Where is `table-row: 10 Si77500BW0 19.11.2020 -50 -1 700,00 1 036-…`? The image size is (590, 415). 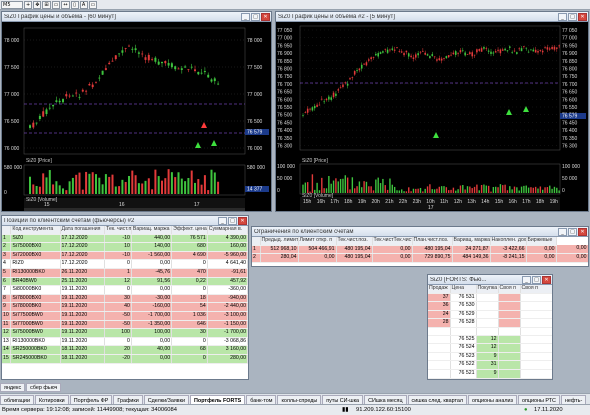 table-row: 10 Si77500BW0 19.11.2020 -50 -1 700,00 1 036-… is located at coordinates (125, 316).